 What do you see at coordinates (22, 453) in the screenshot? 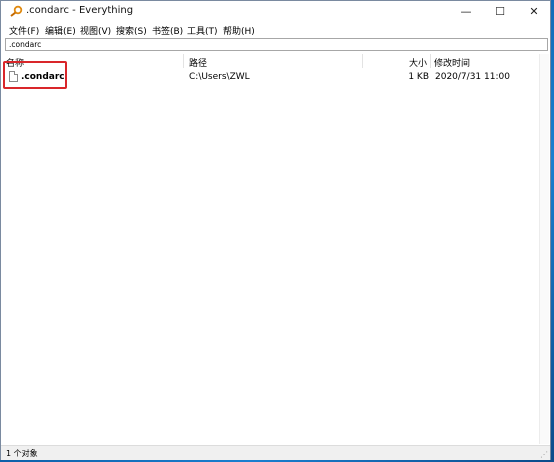
I see `status-text: 1 个对象` at bounding box center [22, 453].